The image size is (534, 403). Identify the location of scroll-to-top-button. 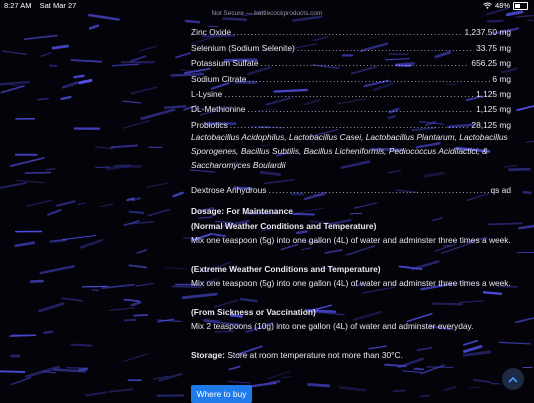
(513, 379).